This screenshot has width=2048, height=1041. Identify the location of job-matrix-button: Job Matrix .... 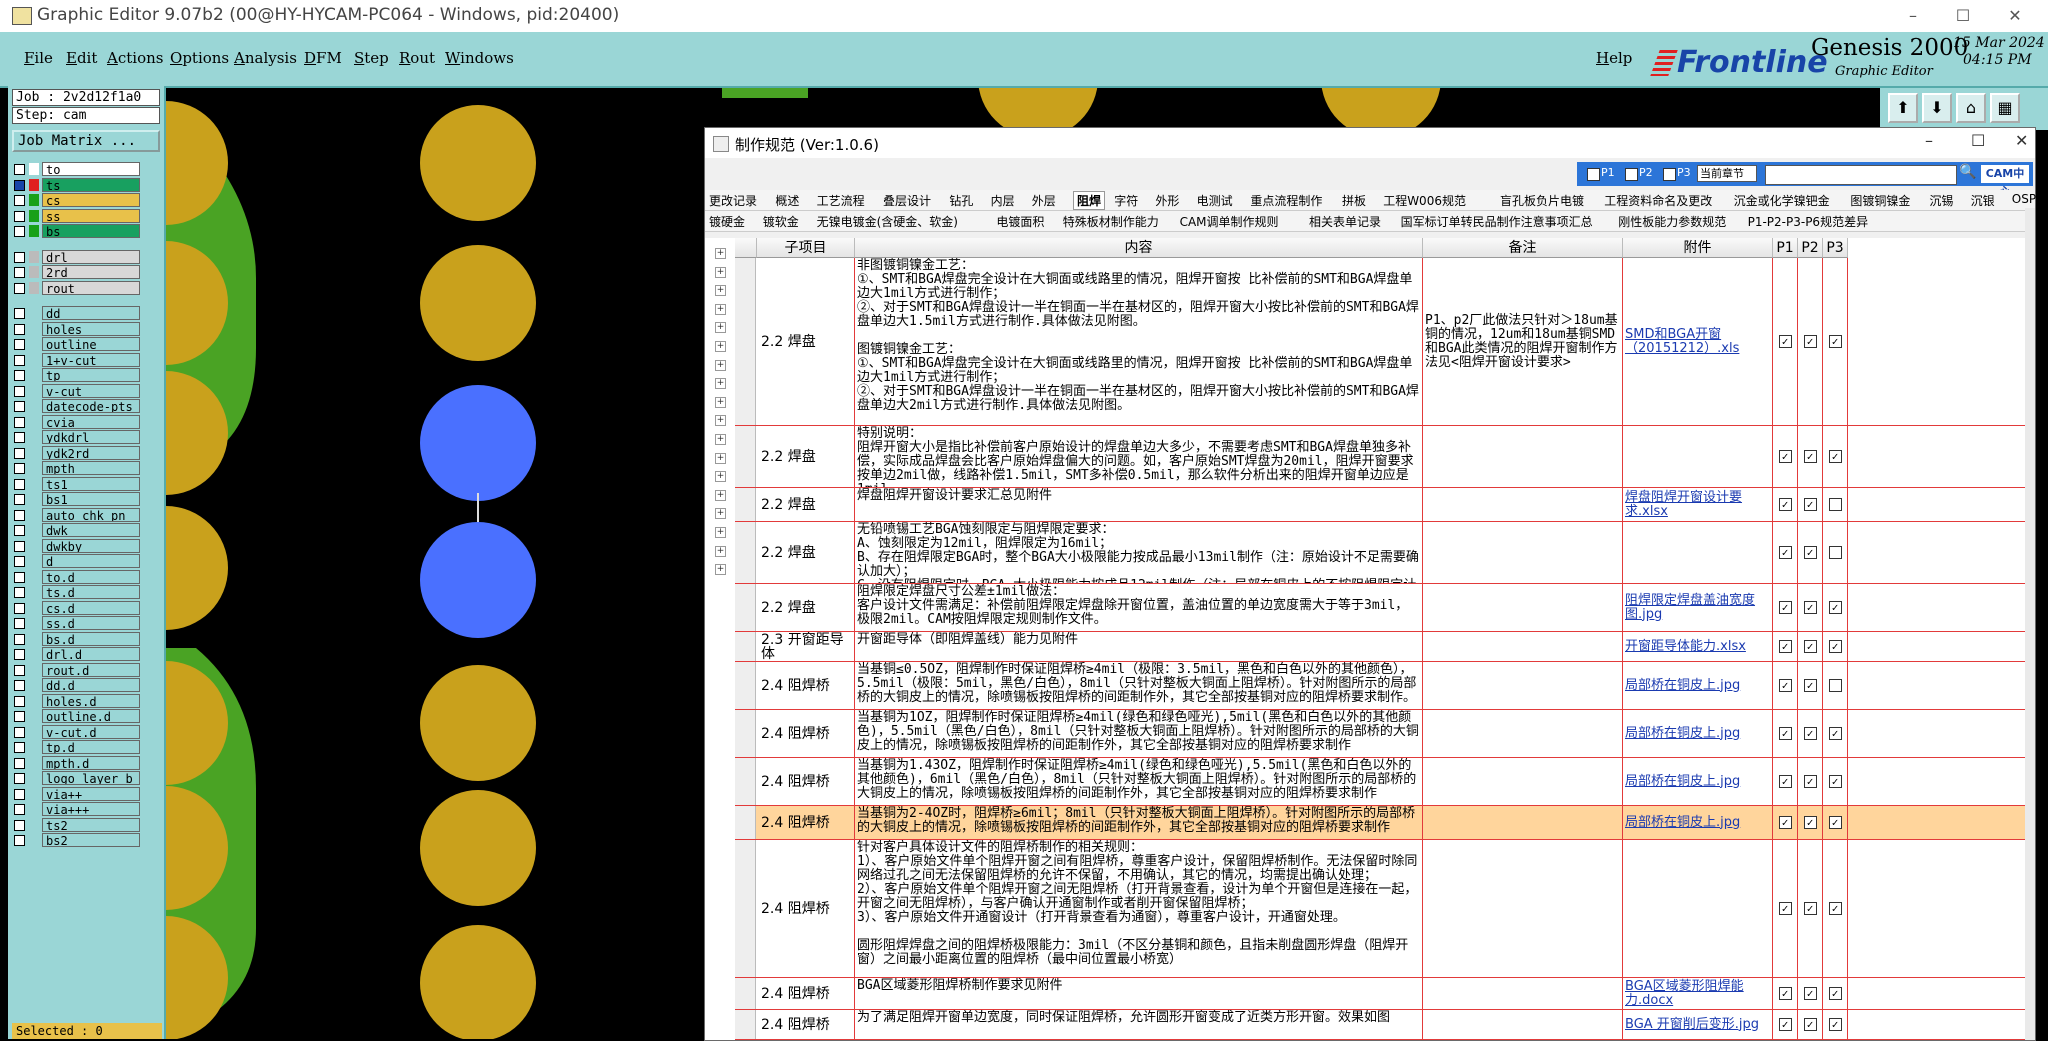
(86, 141).